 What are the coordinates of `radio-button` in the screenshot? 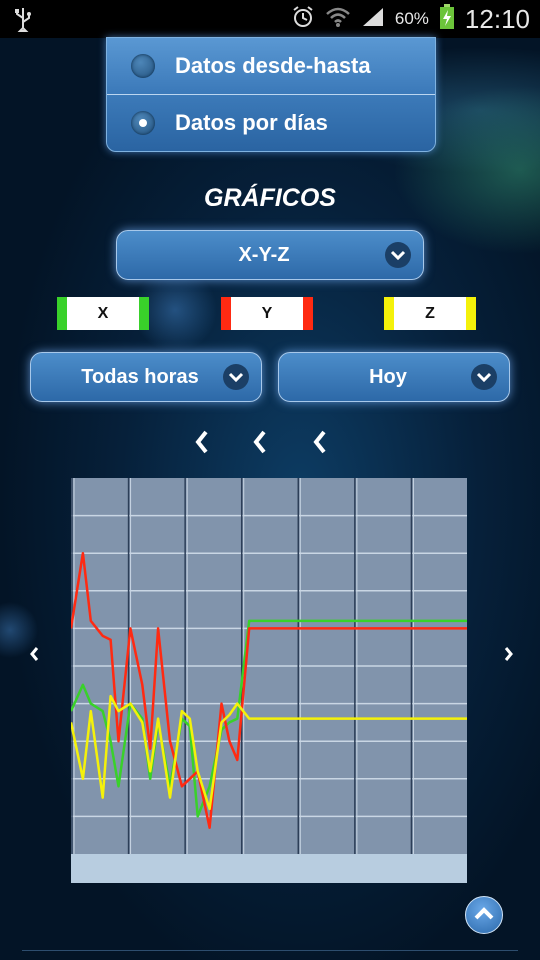 It's located at (143, 66).